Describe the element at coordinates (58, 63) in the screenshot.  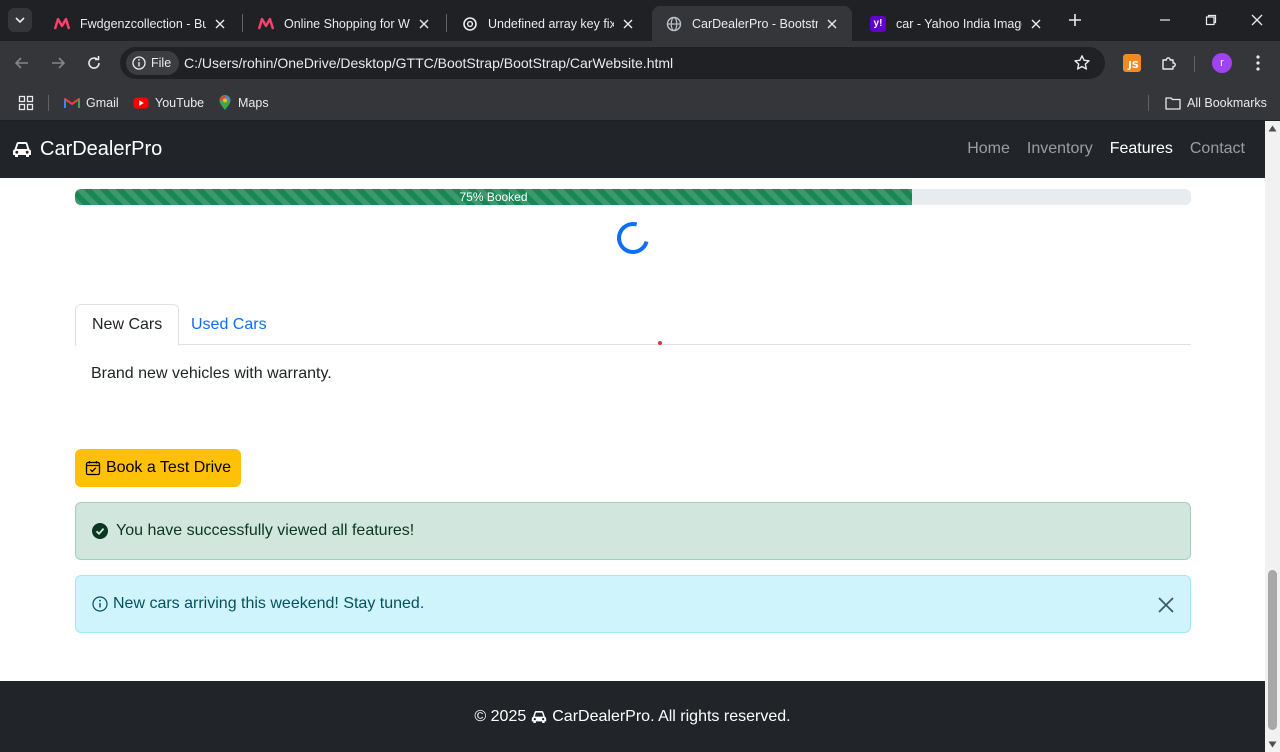
I see `forward-button` at that location.